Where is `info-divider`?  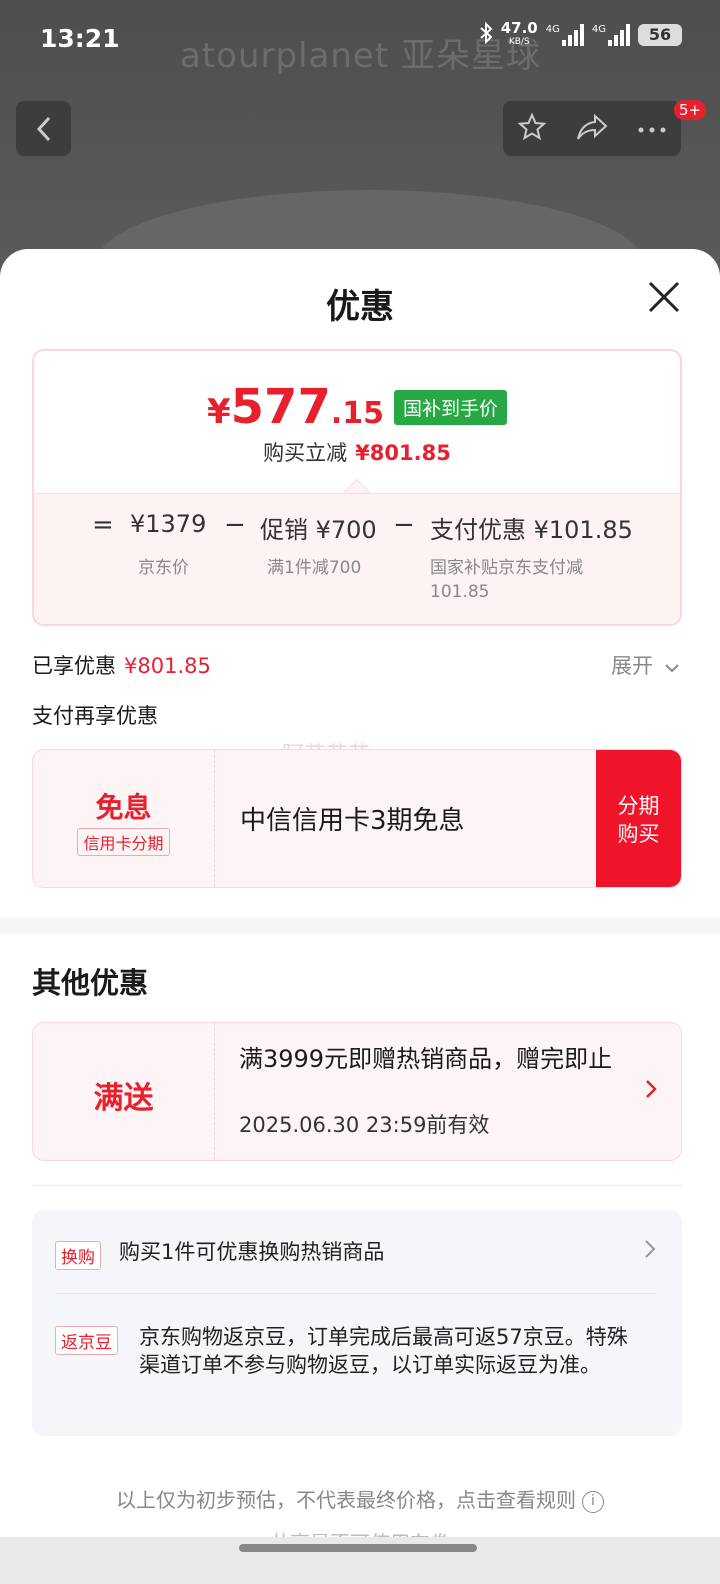 info-divider is located at coordinates (356, 1293).